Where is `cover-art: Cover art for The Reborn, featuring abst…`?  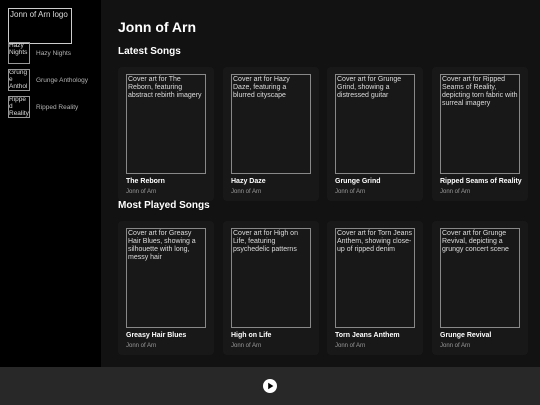
cover-art: Cover art for The Reborn, featuring abst… is located at coordinates (166, 124).